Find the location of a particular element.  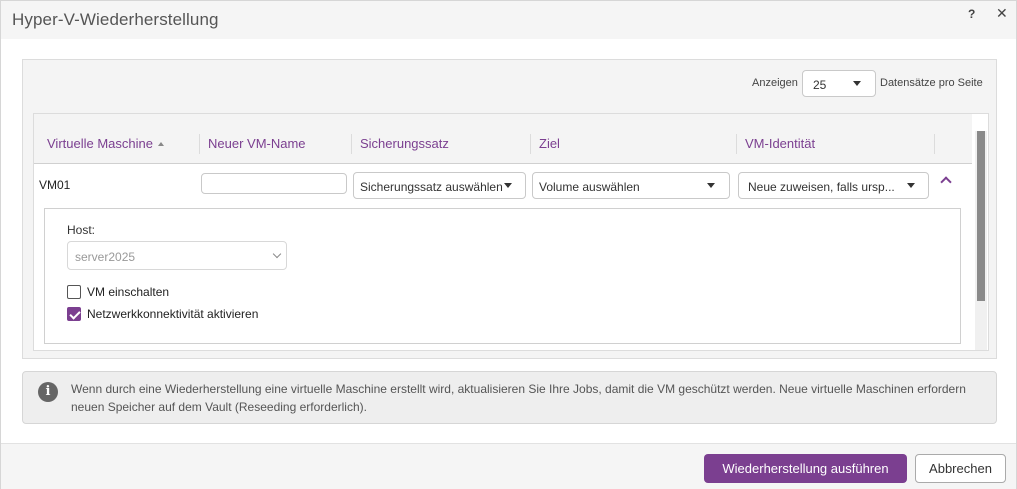

table-scrollbar is located at coordinates (981, 240).